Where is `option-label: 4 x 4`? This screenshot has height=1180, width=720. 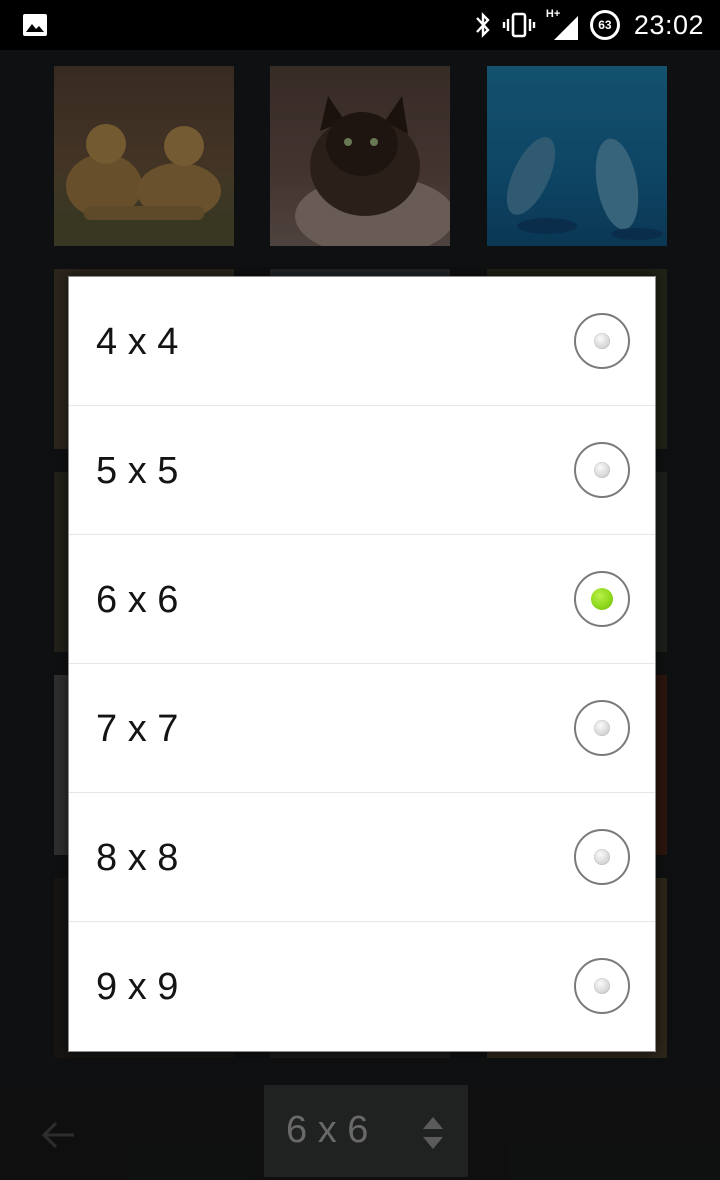
option-label: 4 x 4 is located at coordinates (137, 342).